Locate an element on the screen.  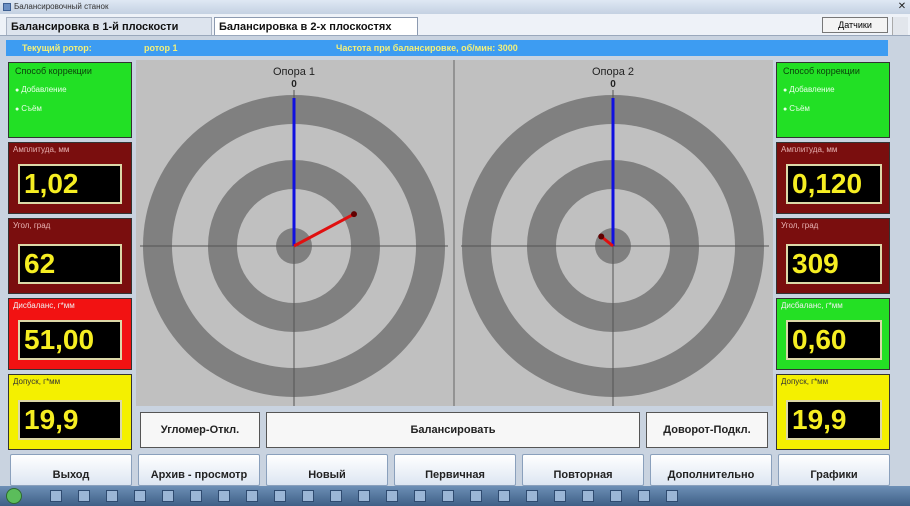
right-imbalance-value: 0,60 is located at coordinates (834, 340).